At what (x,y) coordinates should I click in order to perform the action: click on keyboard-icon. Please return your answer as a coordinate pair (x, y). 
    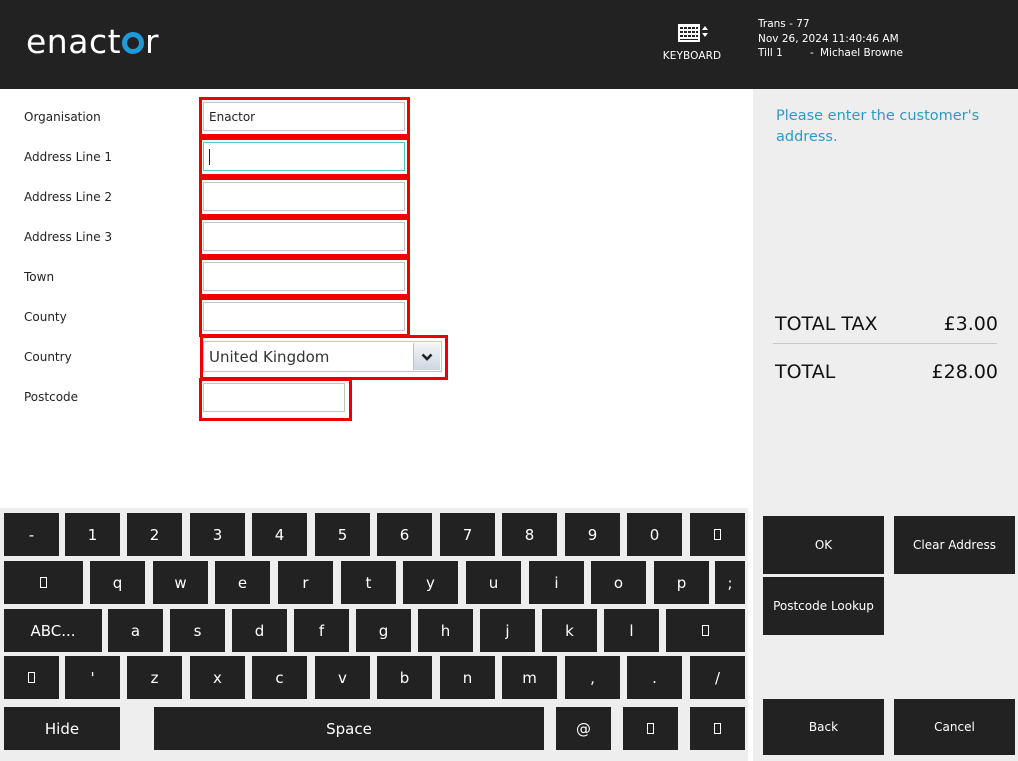
    Looking at the image, I should click on (692, 34).